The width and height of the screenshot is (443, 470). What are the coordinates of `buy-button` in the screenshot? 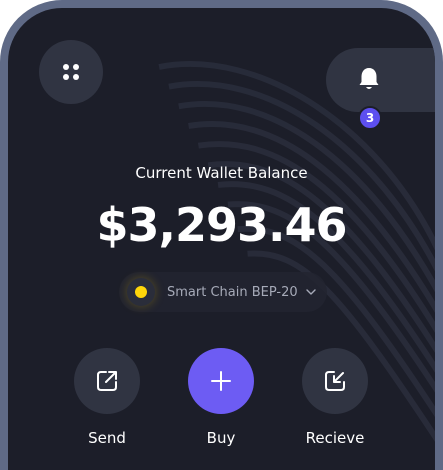 It's located at (221, 381).